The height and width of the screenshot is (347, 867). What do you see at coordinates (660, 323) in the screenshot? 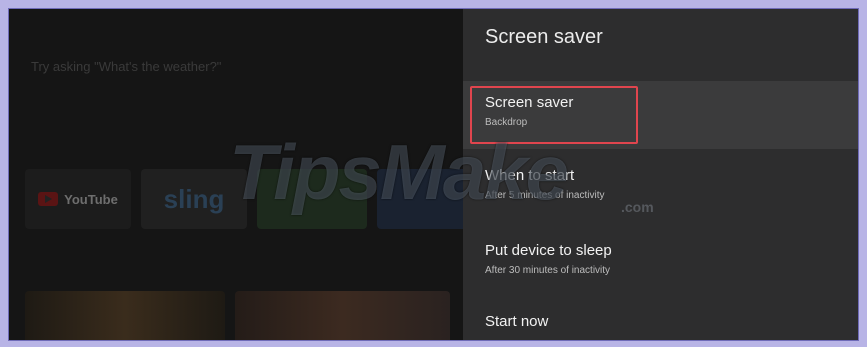
I see `menu-item-start-now: Start now` at bounding box center [660, 323].